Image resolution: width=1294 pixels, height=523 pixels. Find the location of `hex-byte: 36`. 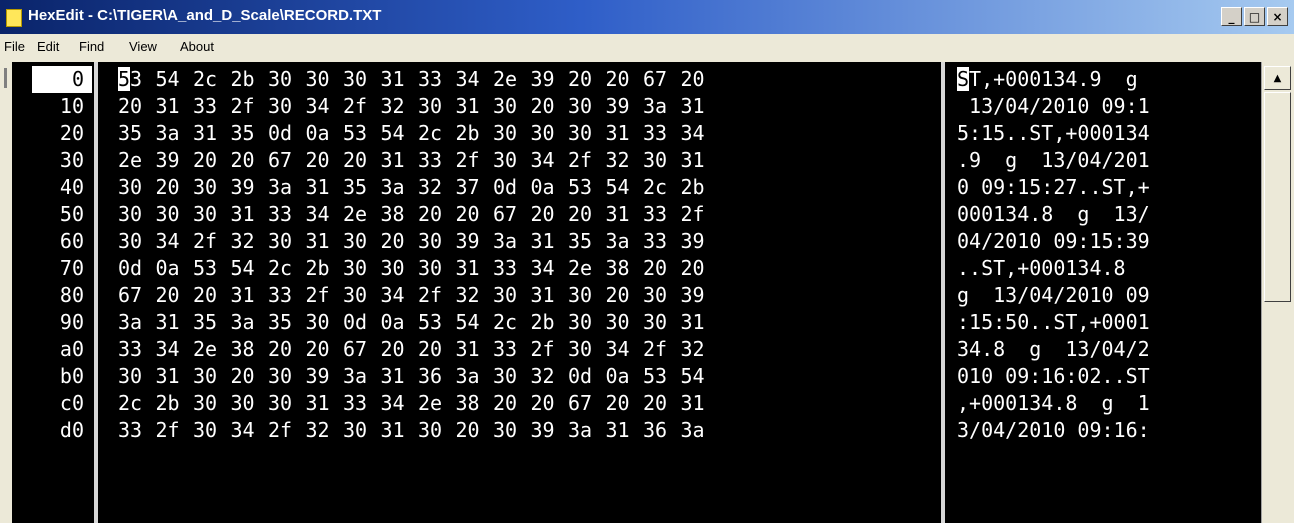

hex-byte: 36 is located at coordinates (662, 430).